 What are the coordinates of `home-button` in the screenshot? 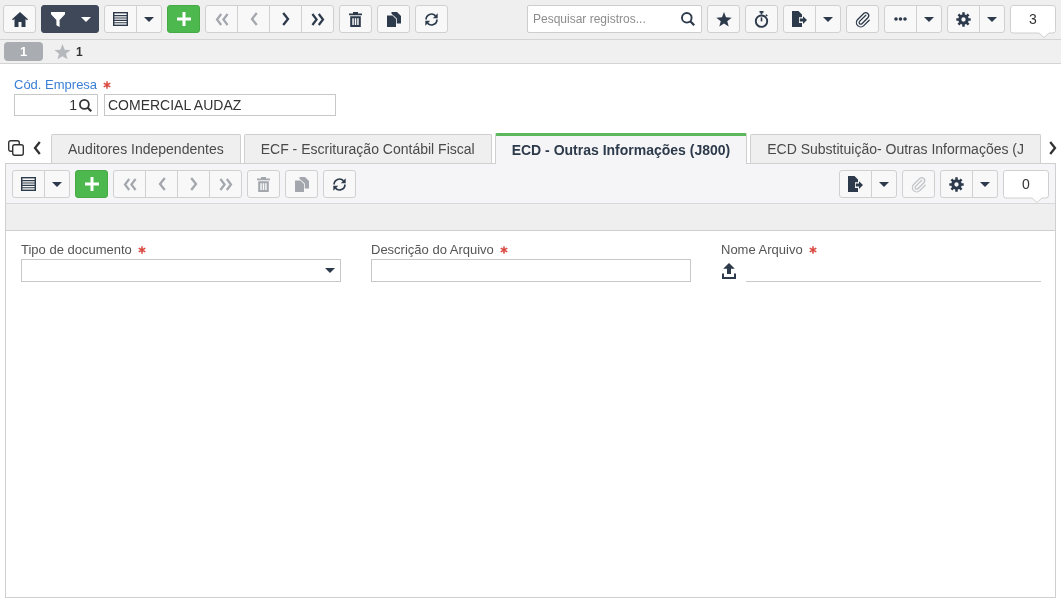 It's located at (19, 19).